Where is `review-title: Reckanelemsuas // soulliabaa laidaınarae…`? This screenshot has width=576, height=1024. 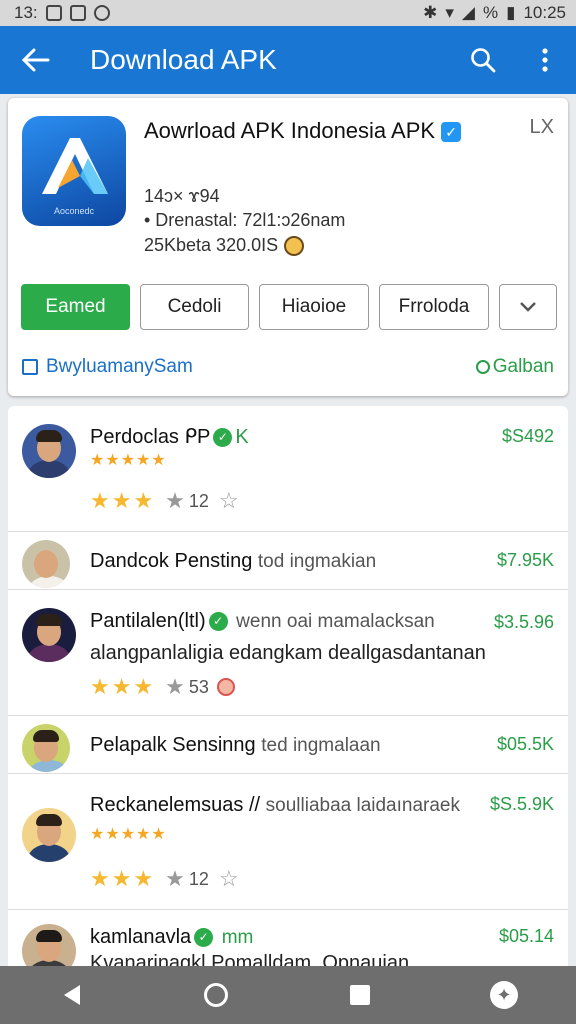 review-title: Reckanelemsuas // soulliabaa laidaınarae… is located at coordinates (275, 805).